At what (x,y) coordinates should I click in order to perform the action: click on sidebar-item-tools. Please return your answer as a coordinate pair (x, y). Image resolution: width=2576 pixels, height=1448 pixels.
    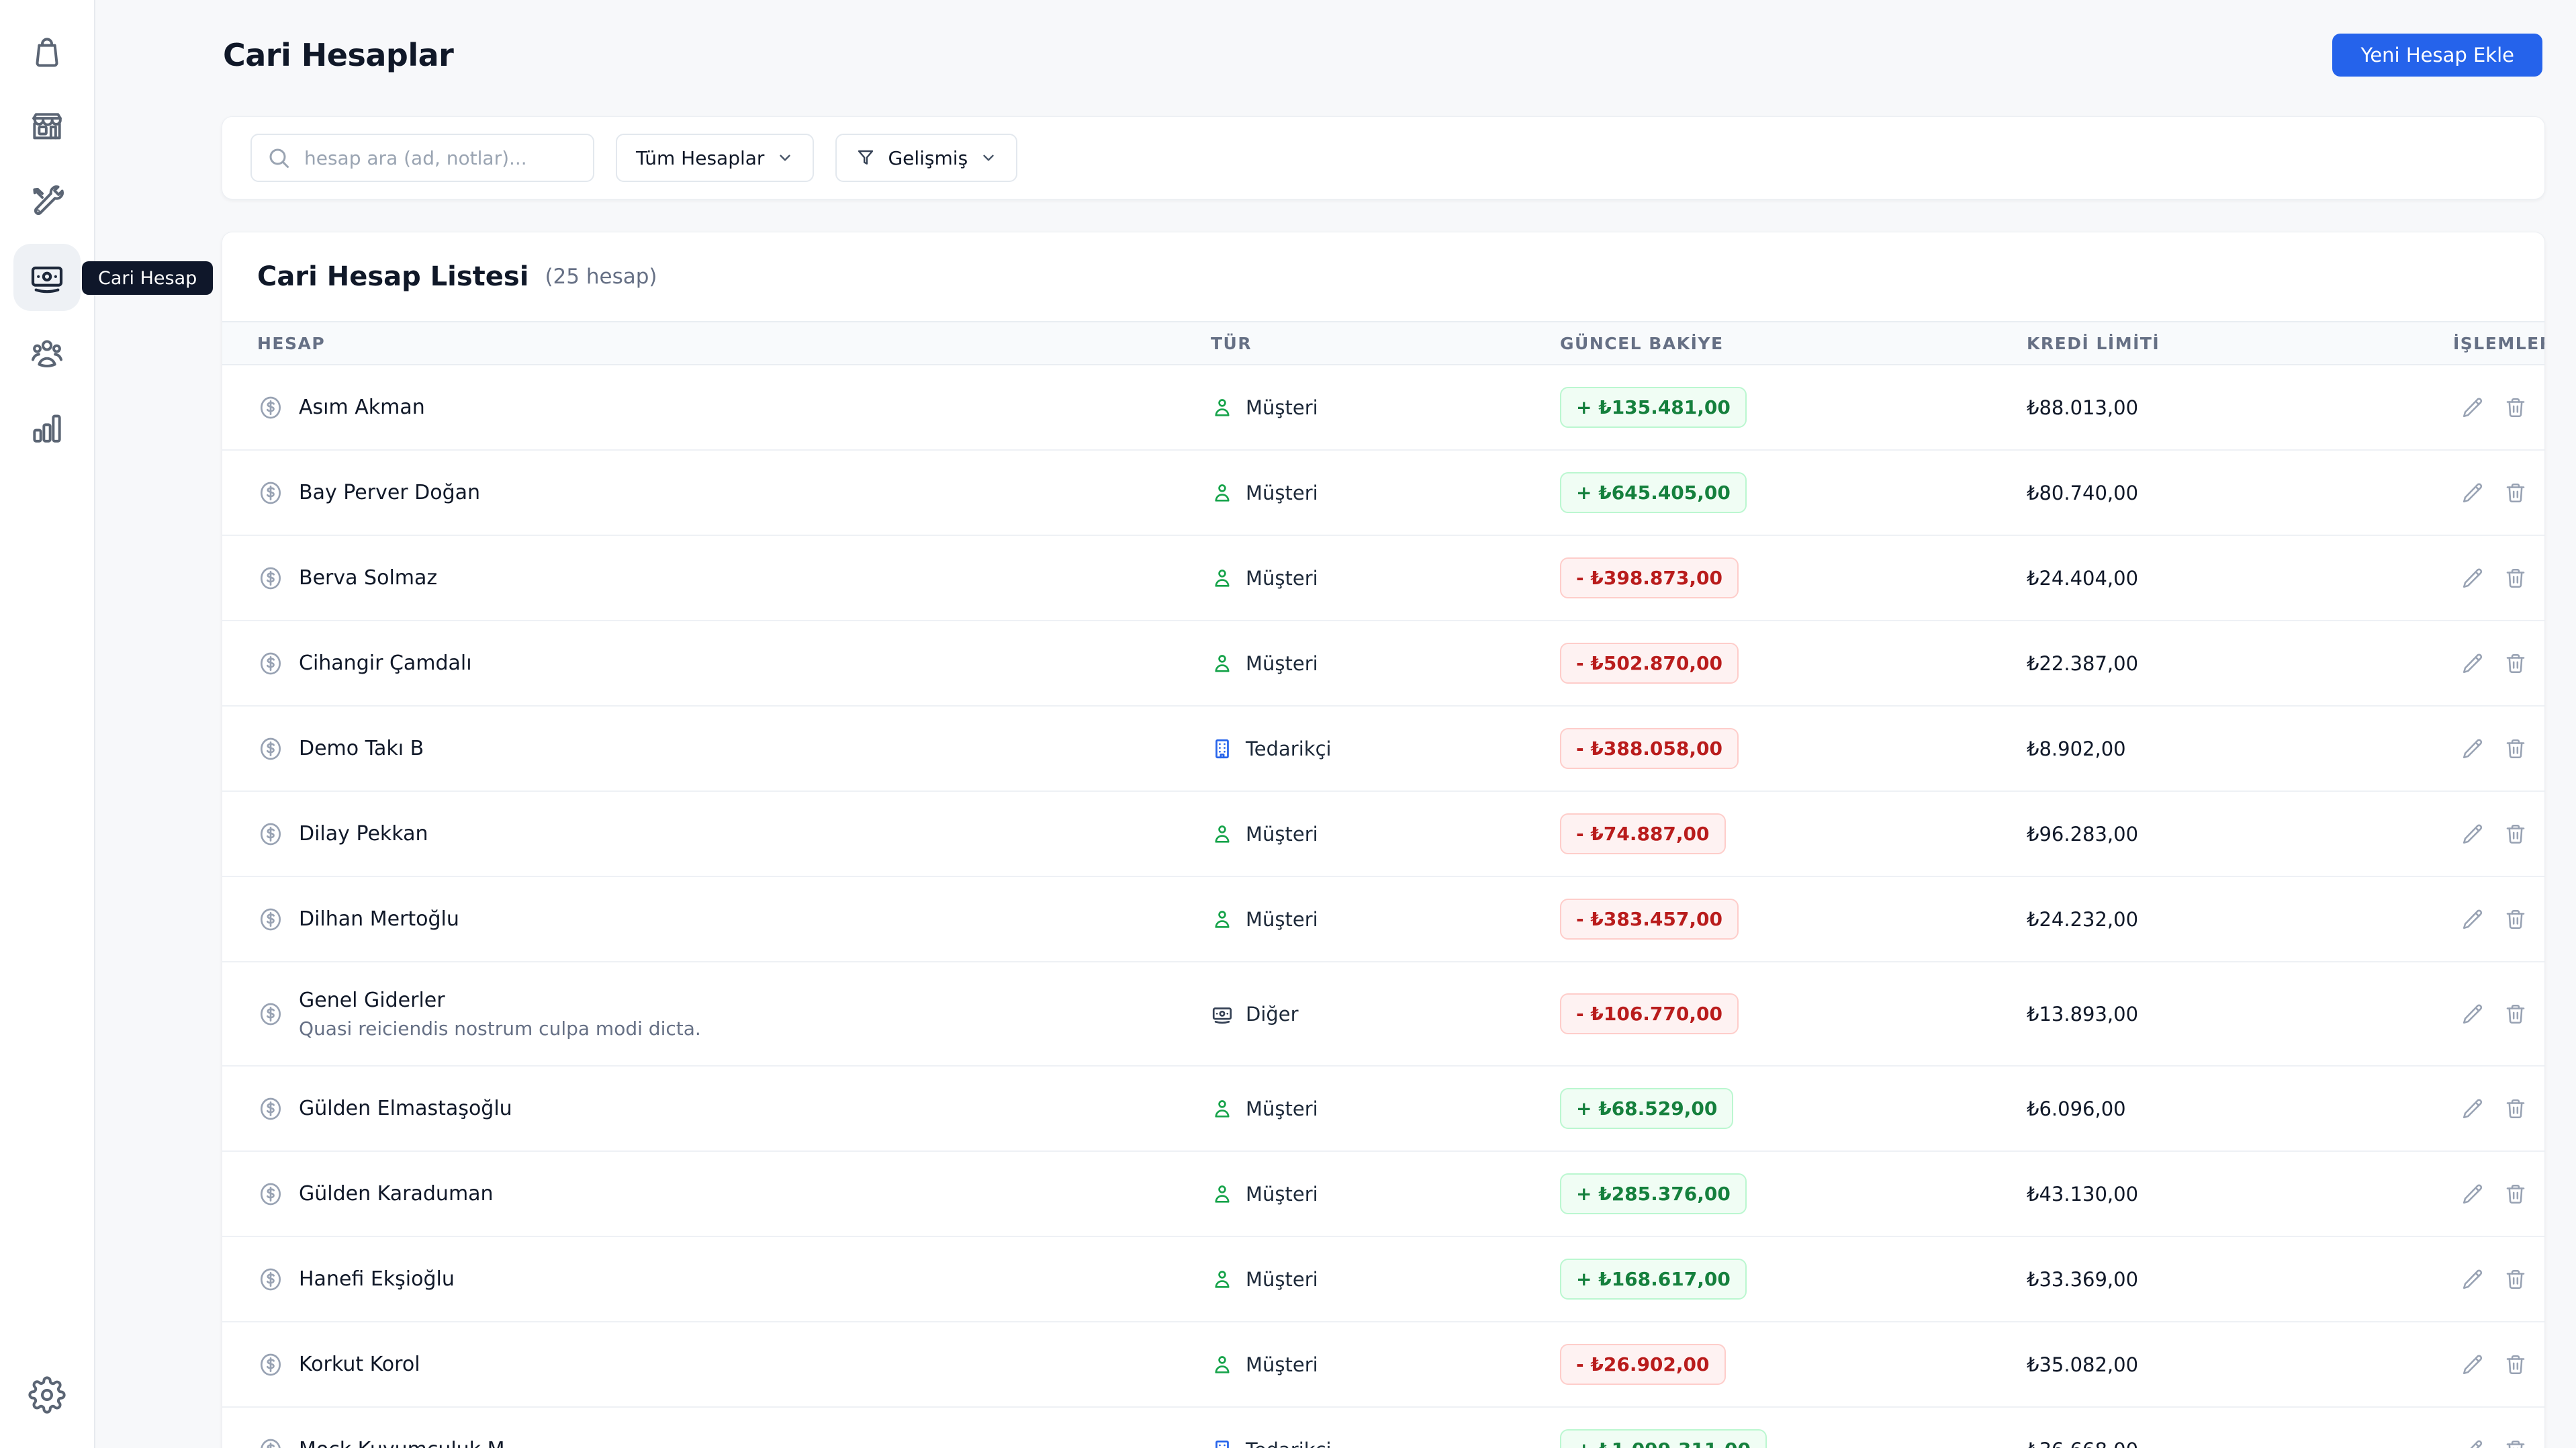
    Looking at the image, I should click on (47, 203).